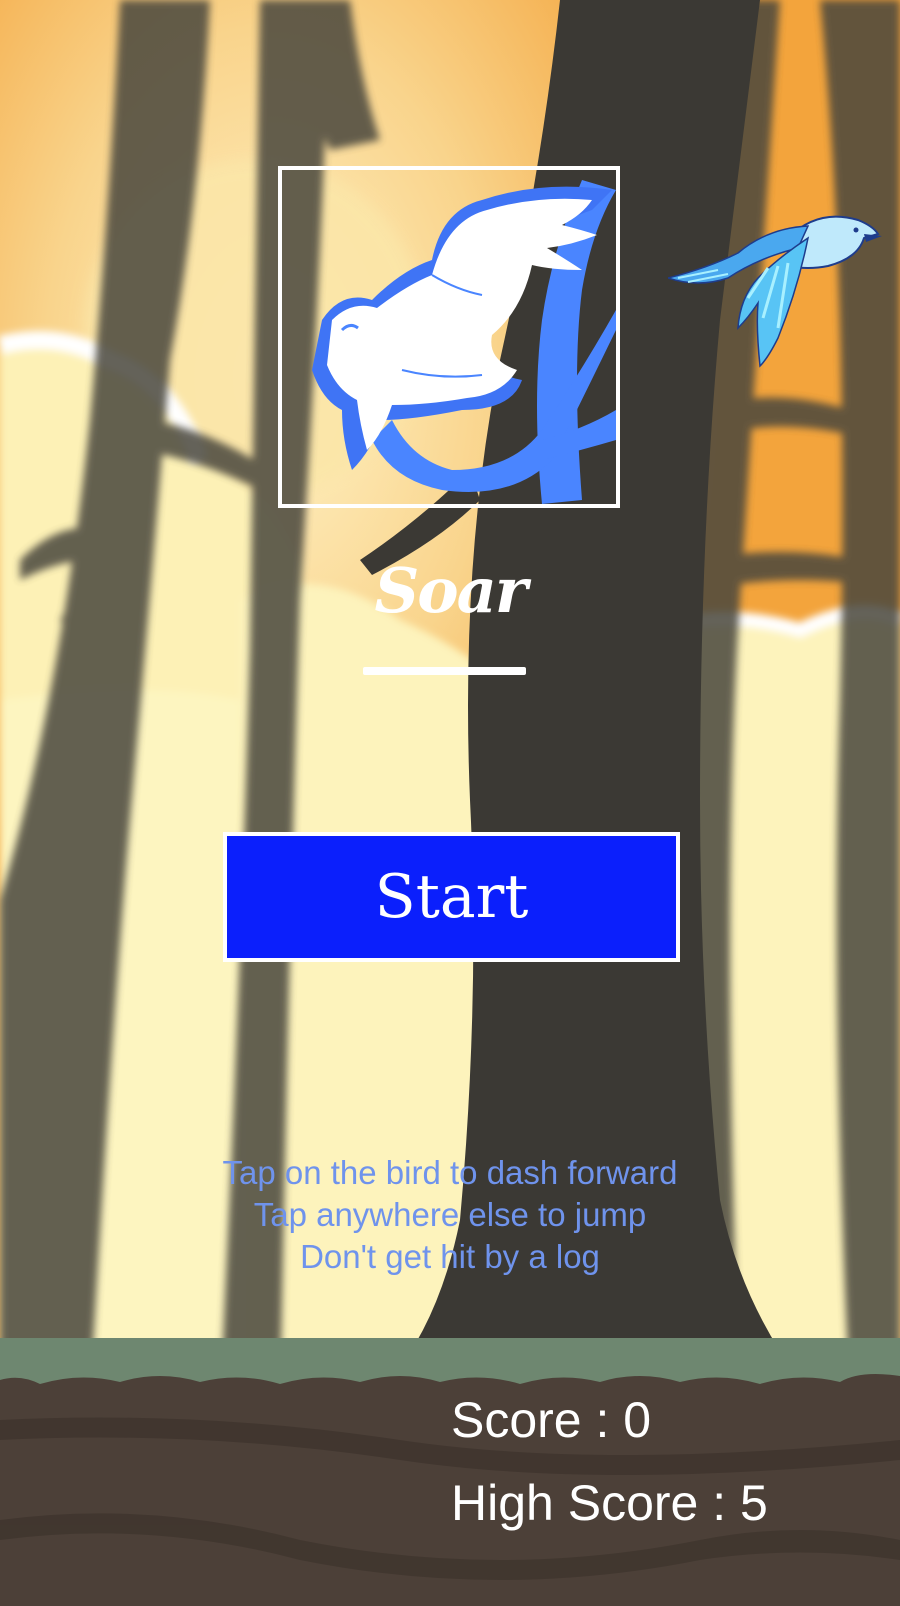 This screenshot has height=1606, width=900. I want to click on score-label: Score : 0, so click(551, 1420).